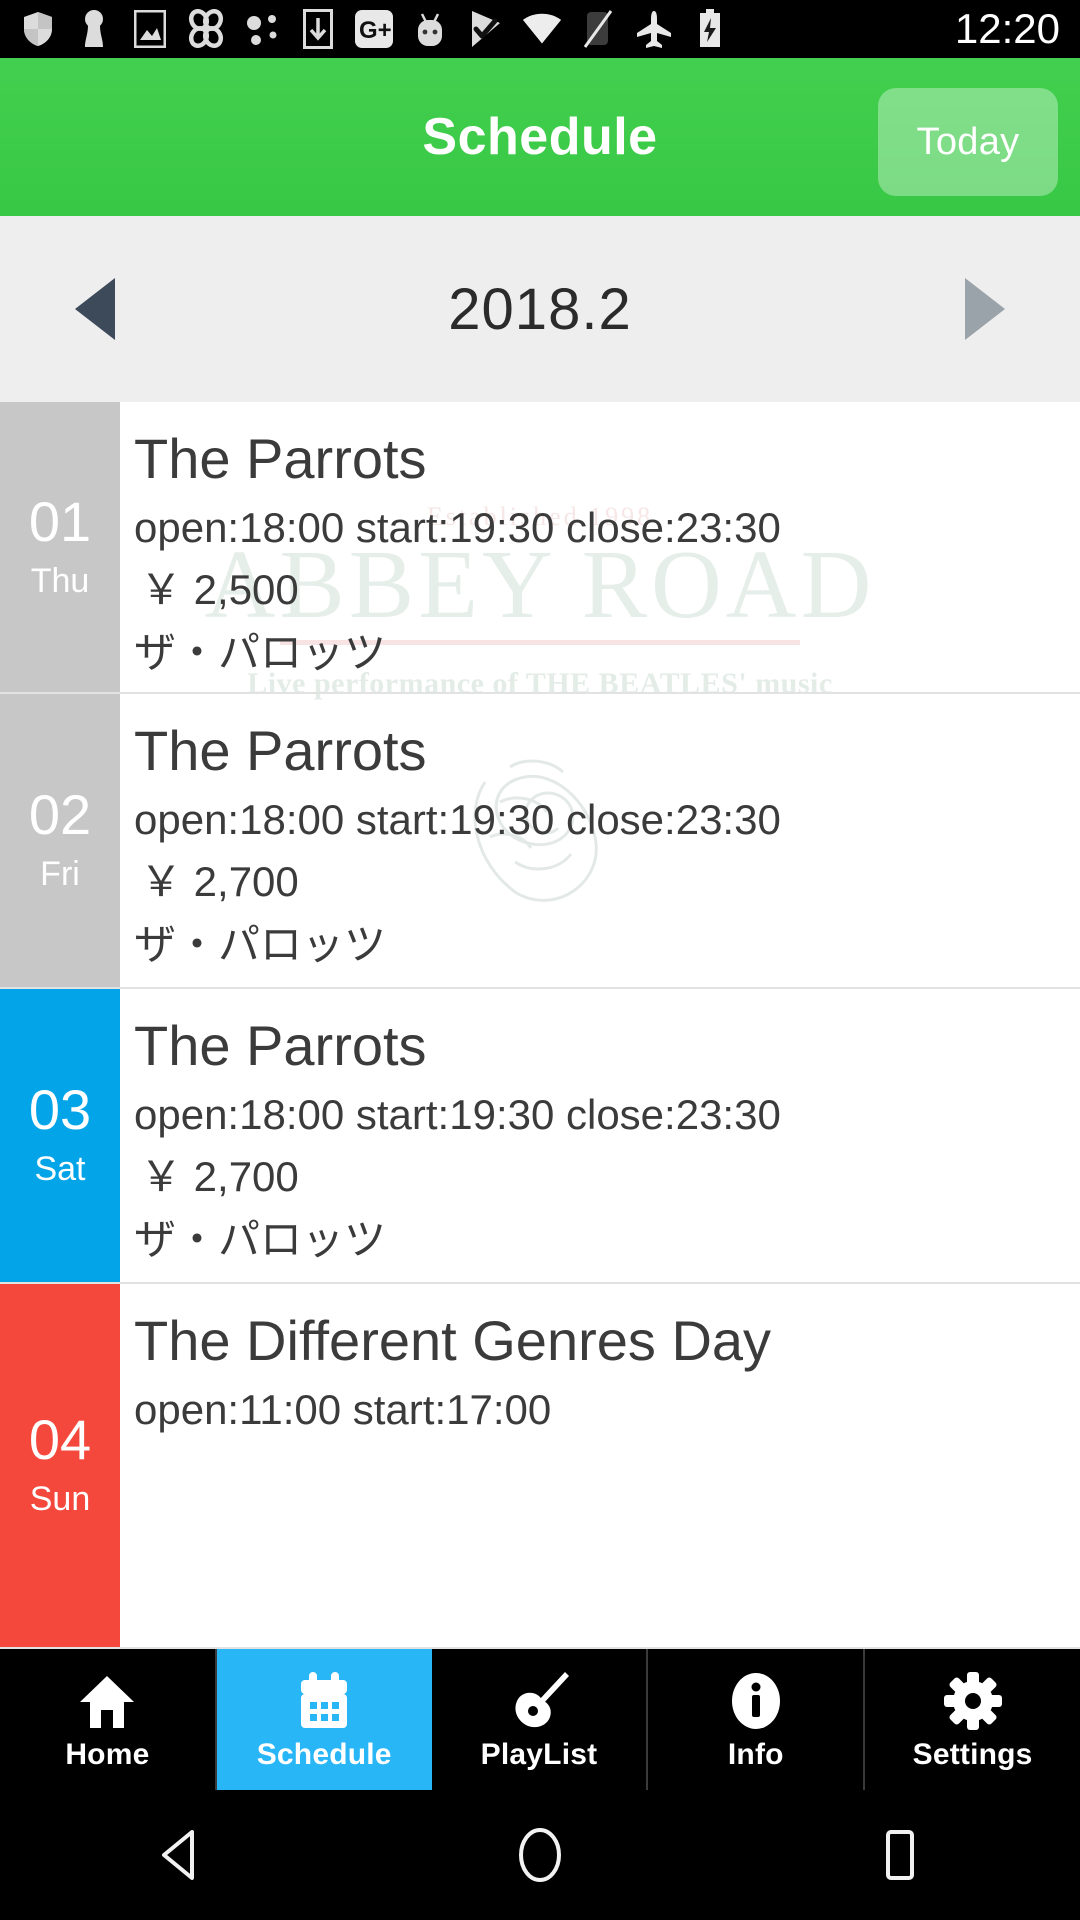  I want to click on next-month-button, so click(985, 309).